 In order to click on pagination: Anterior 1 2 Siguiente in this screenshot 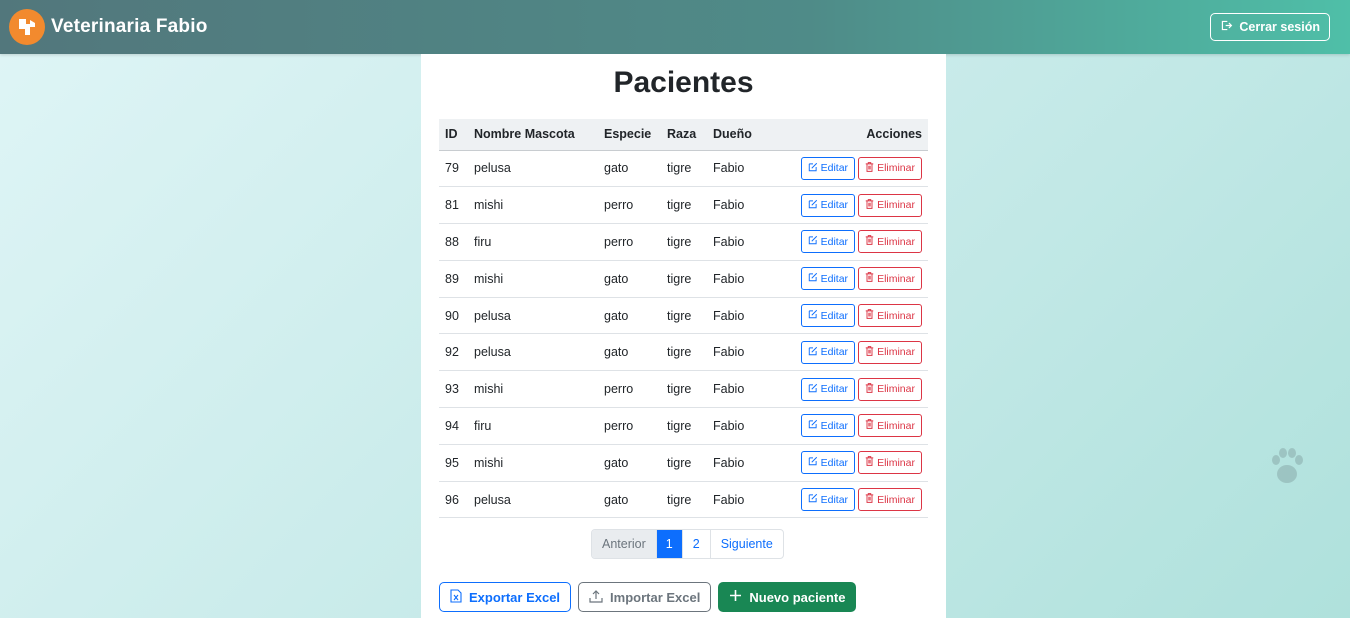, I will do `click(687, 544)`.